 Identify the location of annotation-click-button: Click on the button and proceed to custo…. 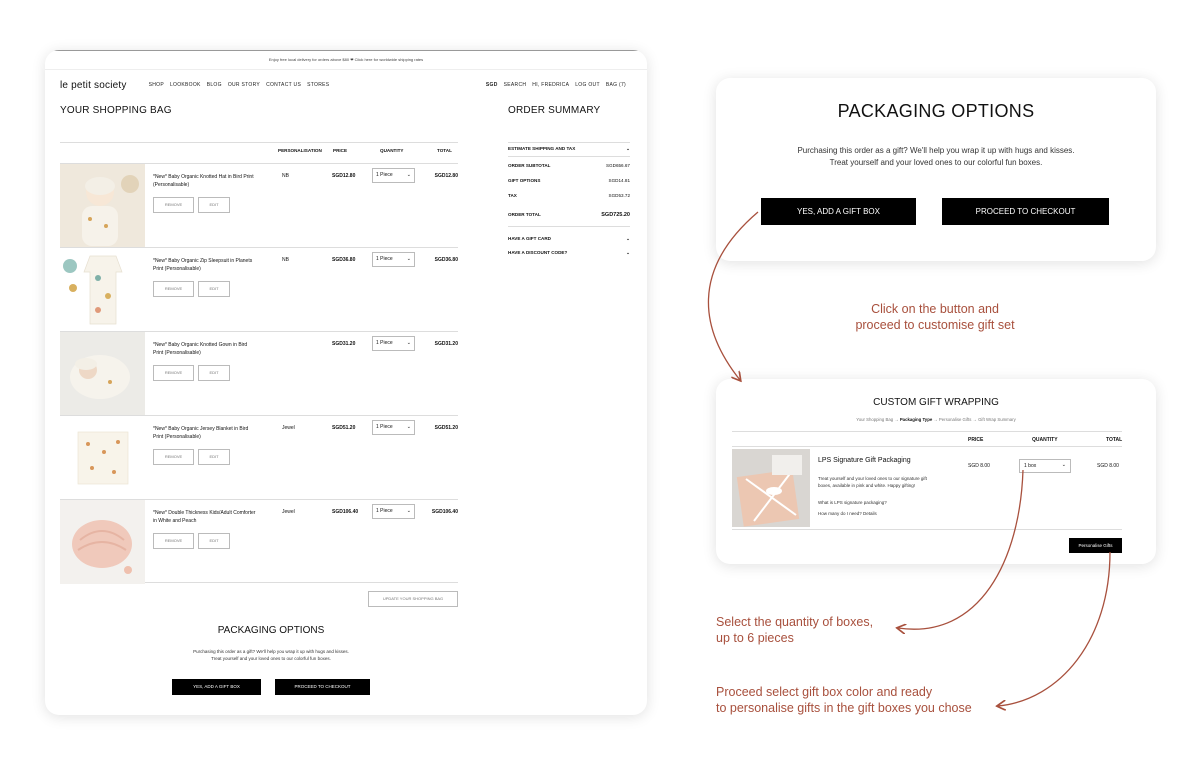
(935, 317).